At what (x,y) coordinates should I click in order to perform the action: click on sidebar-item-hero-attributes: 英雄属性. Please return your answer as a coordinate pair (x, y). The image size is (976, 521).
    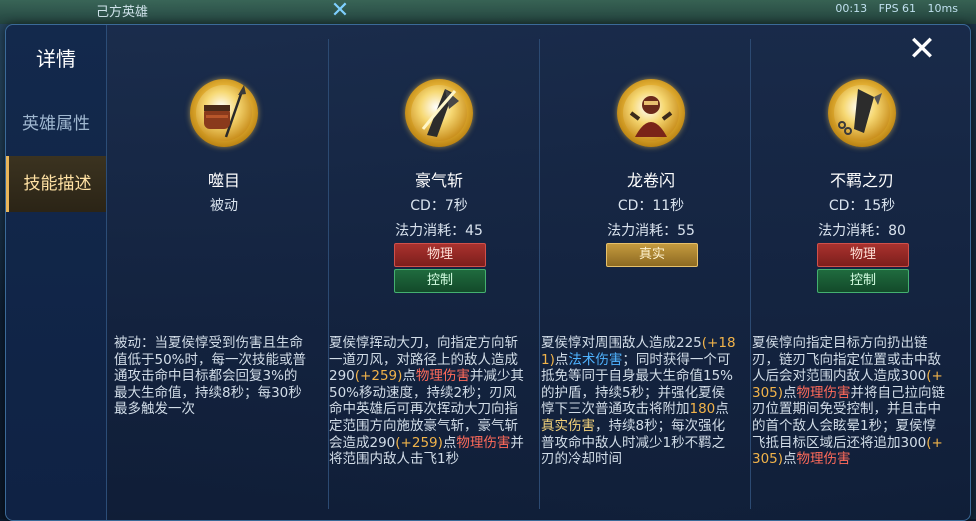
    Looking at the image, I should click on (56, 124).